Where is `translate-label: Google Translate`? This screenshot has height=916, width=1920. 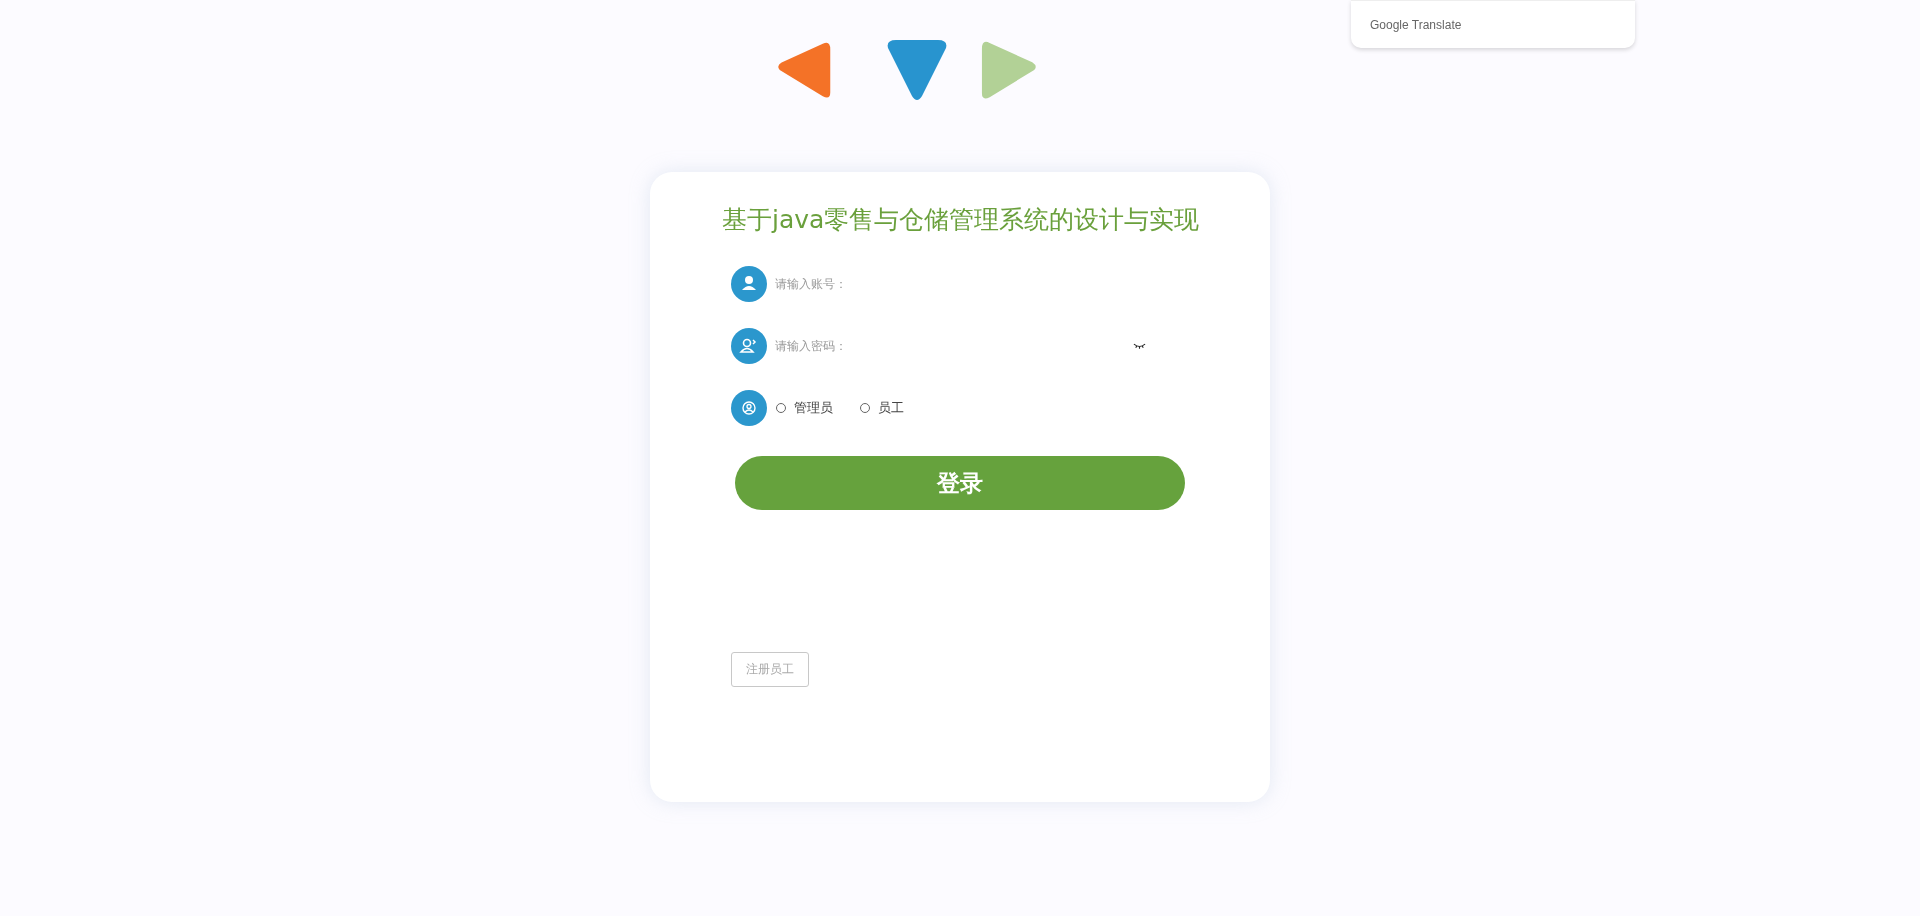 translate-label: Google Translate is located at coordinates (1416, 24).